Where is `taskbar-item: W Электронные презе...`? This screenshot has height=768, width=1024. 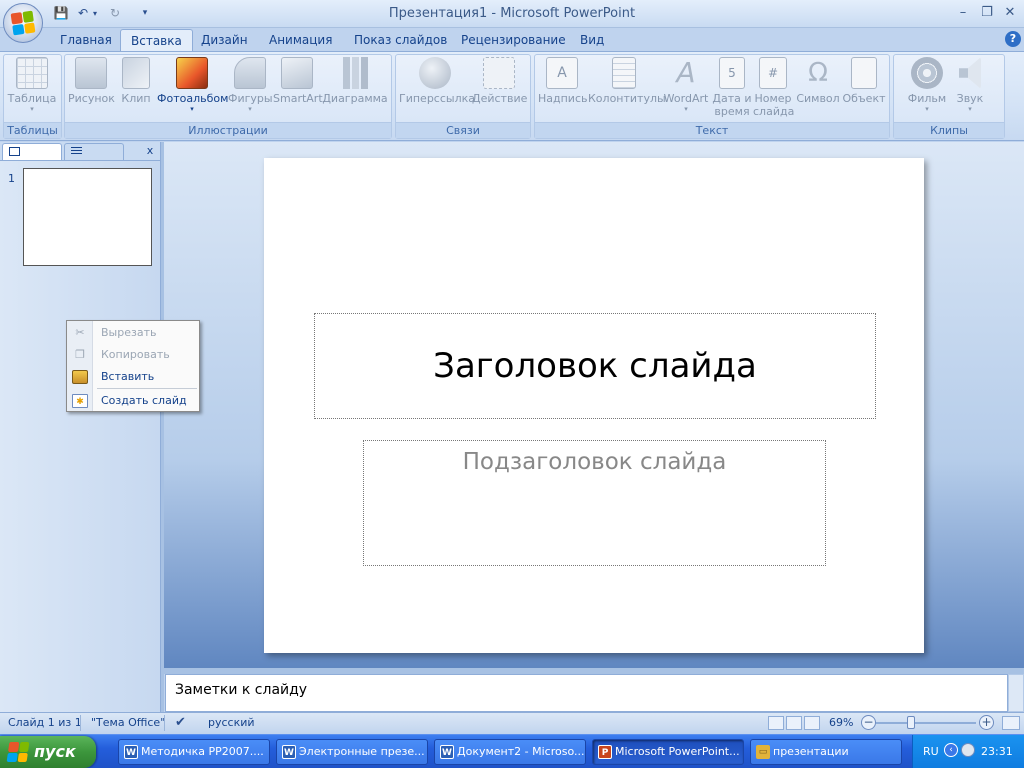 taskbar-item: W Электронные презе... is located at coordinates (352, 752).